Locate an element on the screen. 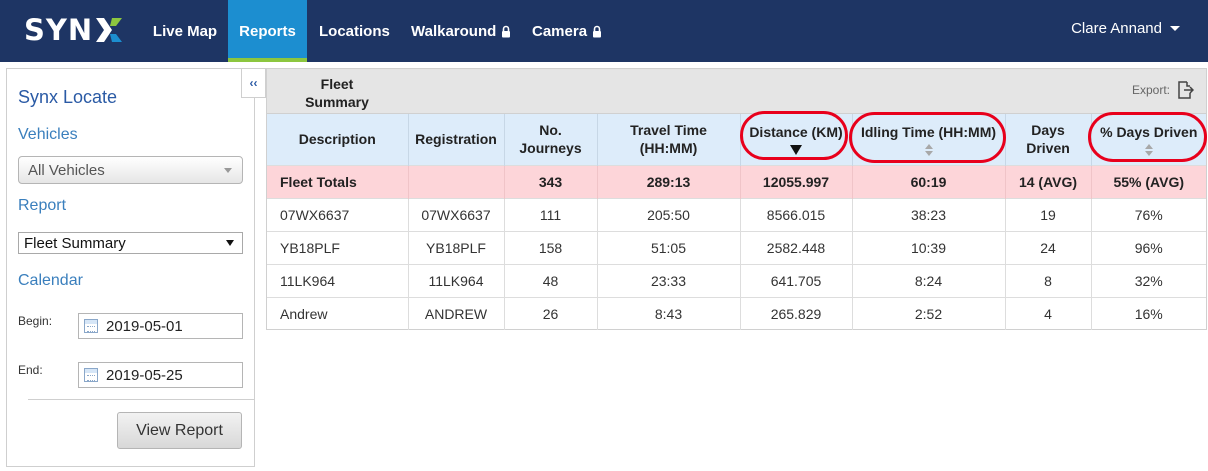 This screenshot has width=1208, height=471. sort-descending-icon is located at coordinates (796, 150).